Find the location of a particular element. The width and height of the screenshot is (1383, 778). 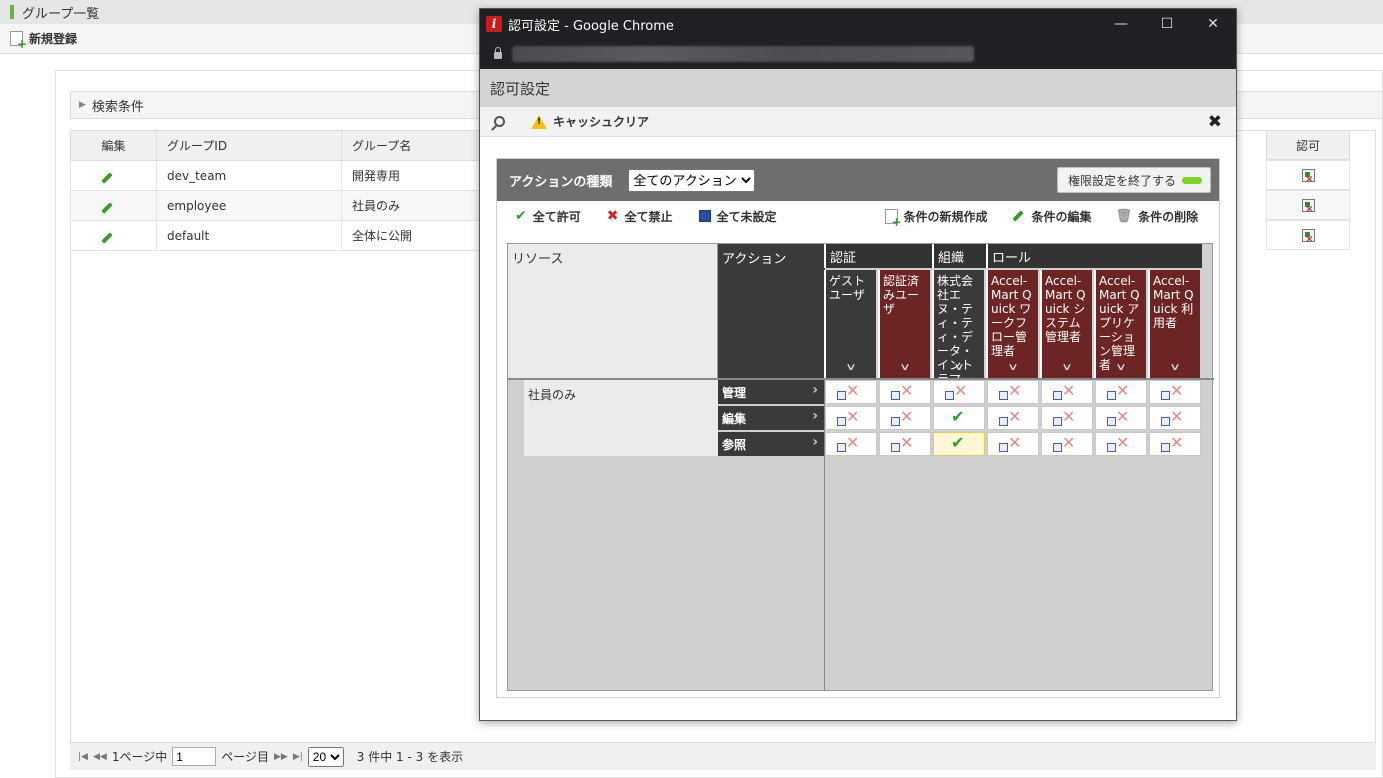

minimize-icon: — is located at coordinates (1121, 24).